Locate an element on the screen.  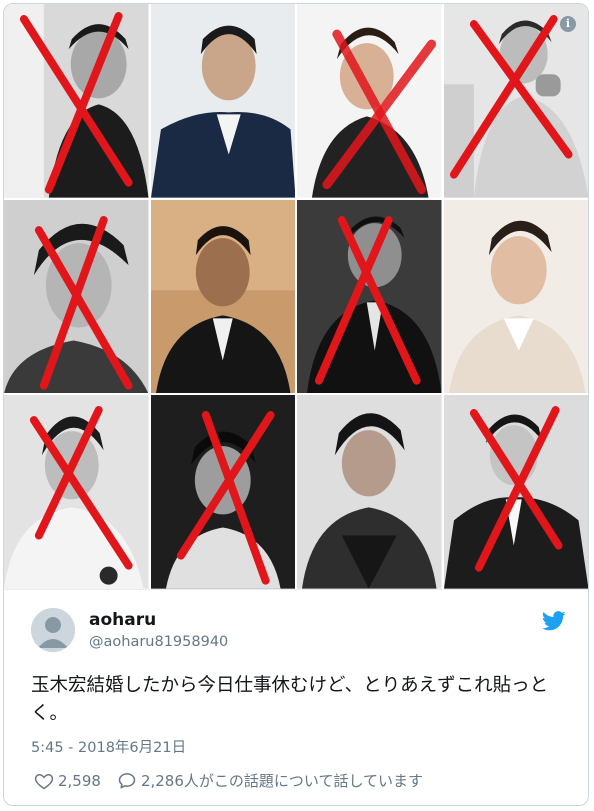
photo-cell: i is located at coordinates (515, 101).